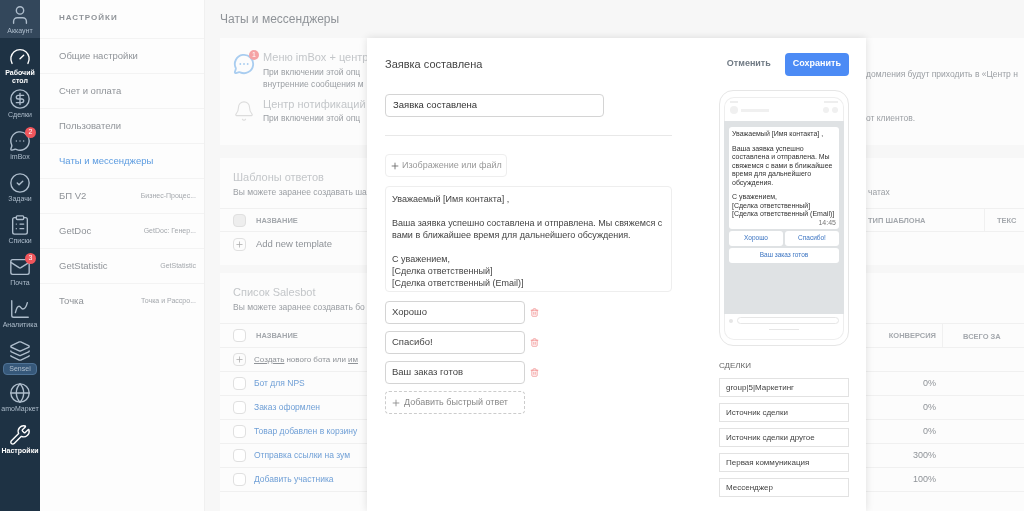 The height and width of the screenshot is (511, 1024). I want to click on bot-name-link: Добавить участника, so click(294, 480).